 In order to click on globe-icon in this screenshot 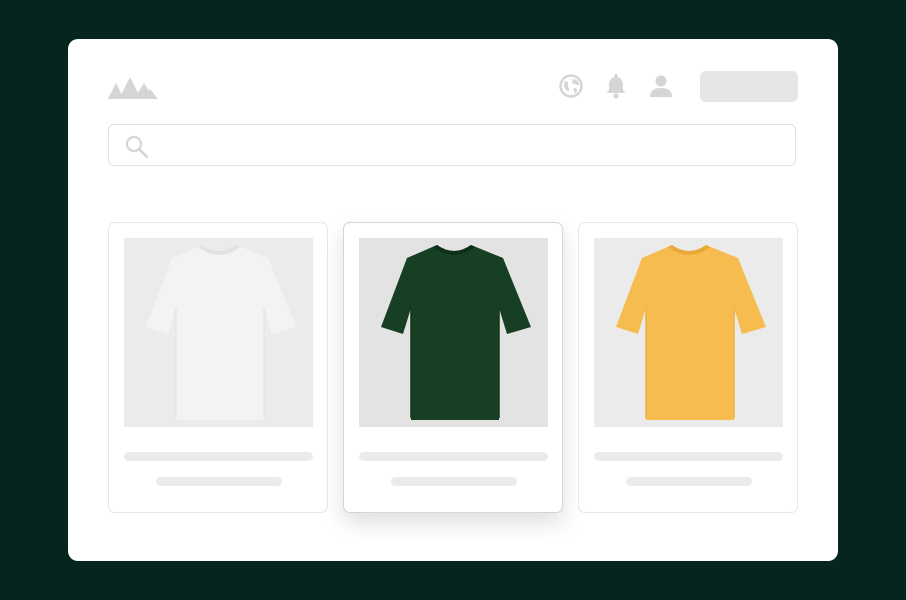, I will do `click(571, 86)`.